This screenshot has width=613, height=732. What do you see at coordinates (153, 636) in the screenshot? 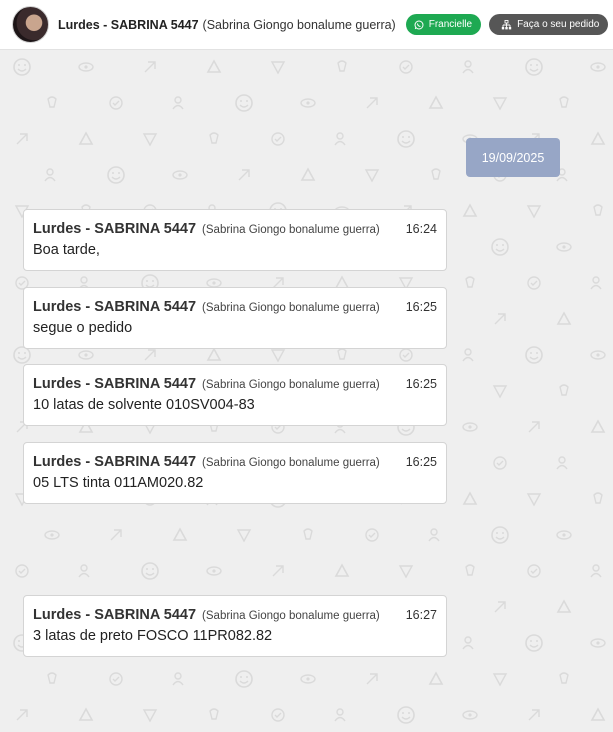
I see `message-text: 3 latas de preto FOSCO 11PR082.82` at bounding box center [153, 636].